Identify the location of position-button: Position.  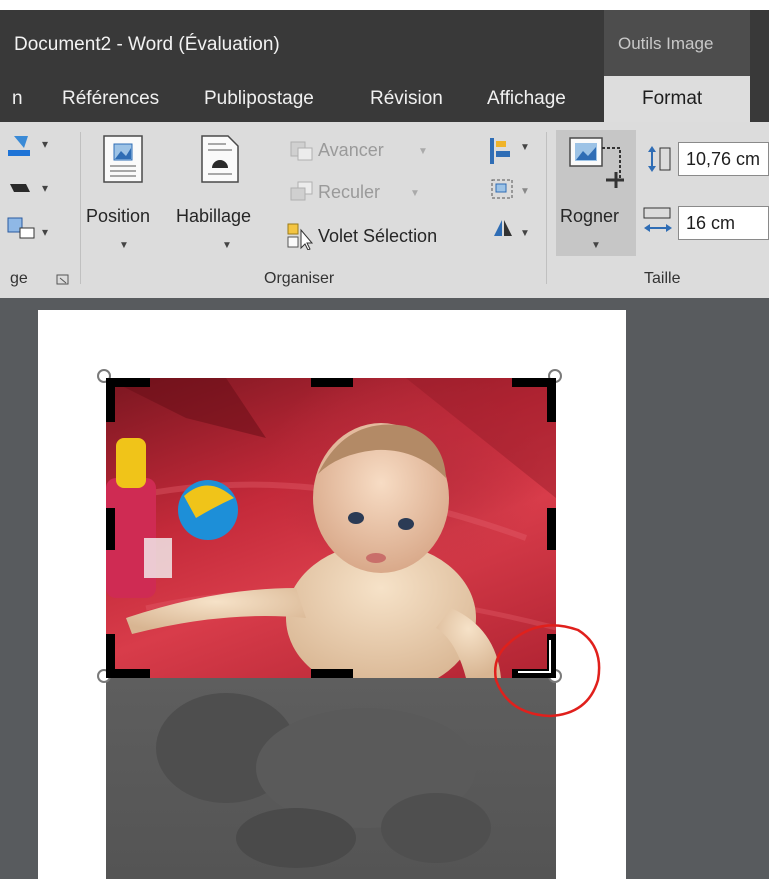
(118, 216).